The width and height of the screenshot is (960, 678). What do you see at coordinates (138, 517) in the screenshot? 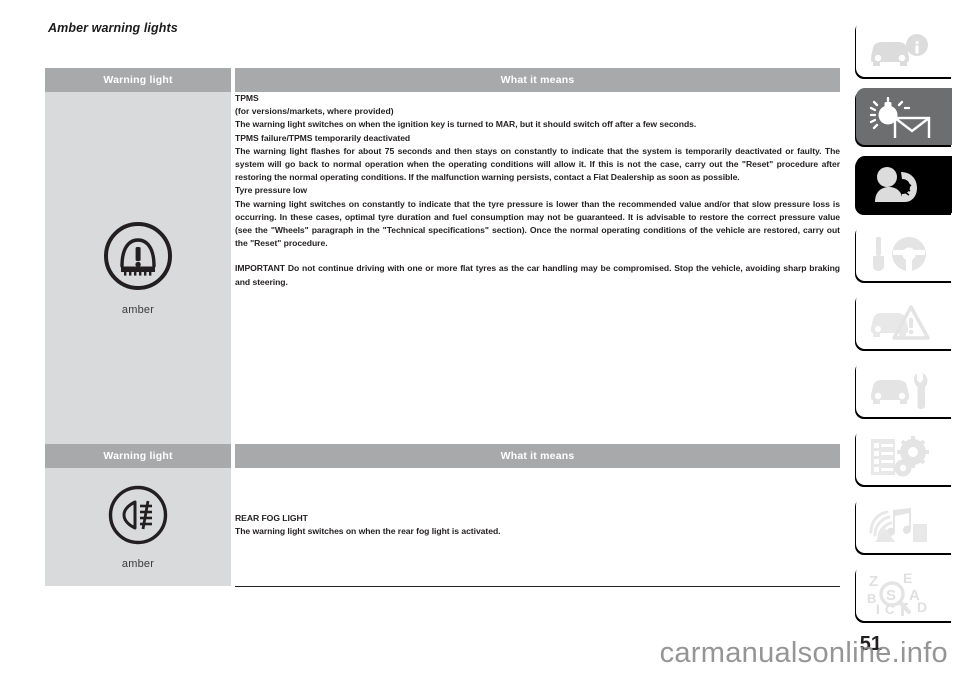
I see `rear-fog-light-icon` at bounding box center [138, 517].